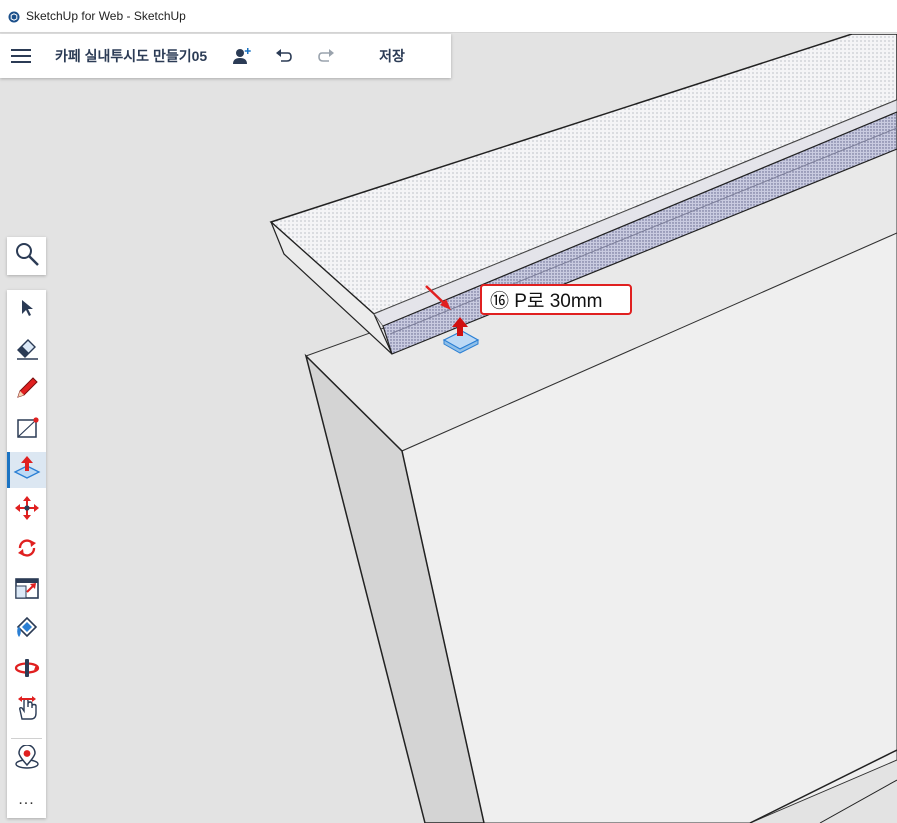  I want to click on rectangle-line-icon, so click(27, 430).